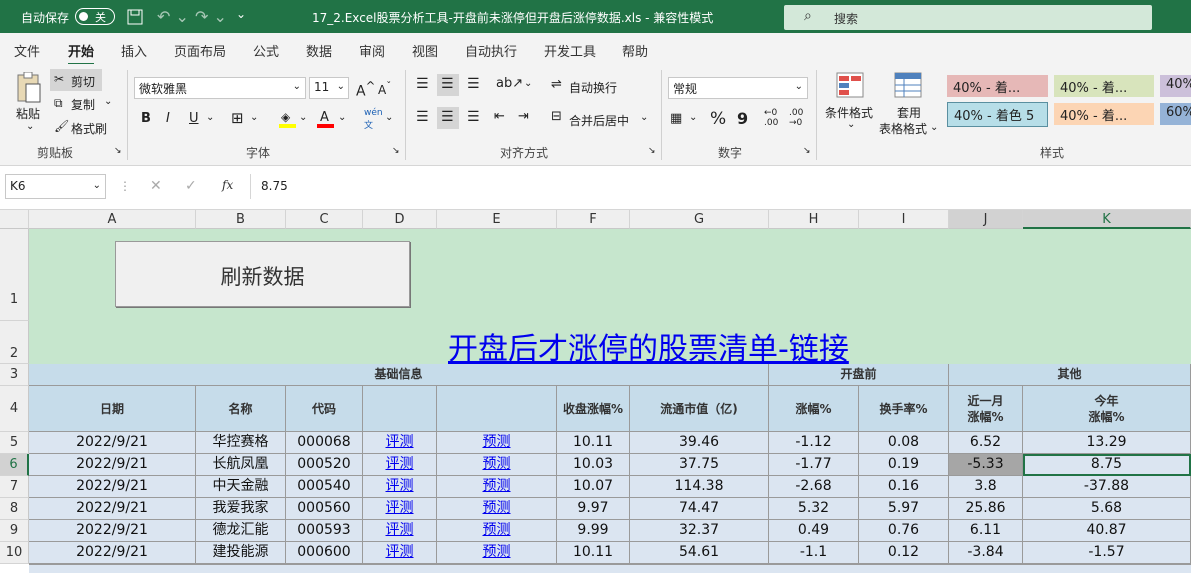 The height and width of the screenshot is (573, 1191). Describe the element at coordinates (699, 219) in the screenshot. I see `column-header-g: G` at that location.